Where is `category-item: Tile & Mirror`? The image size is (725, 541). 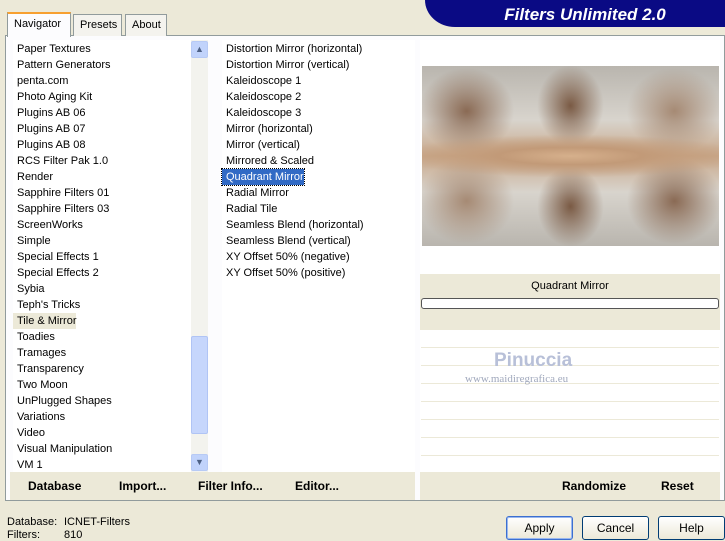
category-item: Tile & Mirror is located at coordinates (45, 321).